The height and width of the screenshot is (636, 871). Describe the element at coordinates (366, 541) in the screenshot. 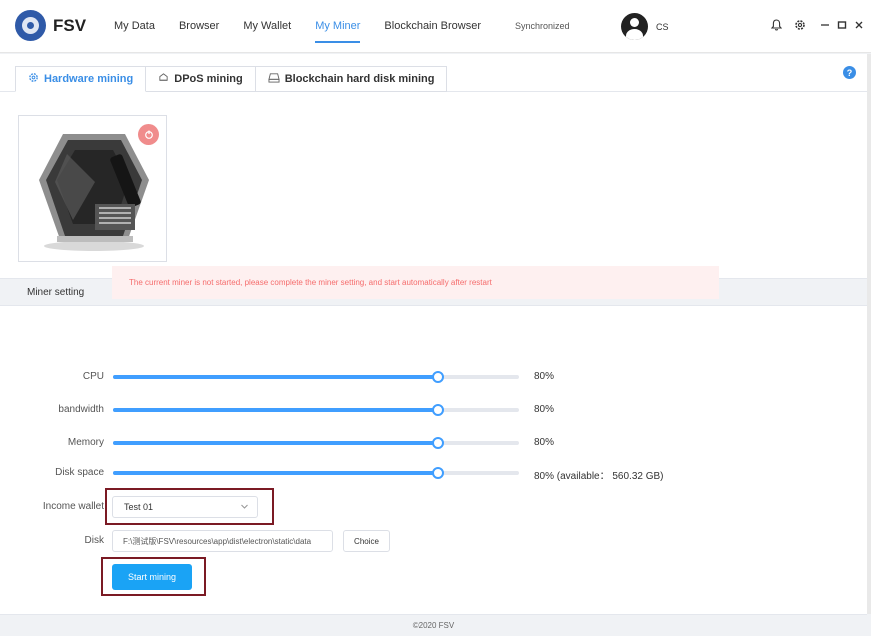

I see `choose-disk-button: Choice` at that location.